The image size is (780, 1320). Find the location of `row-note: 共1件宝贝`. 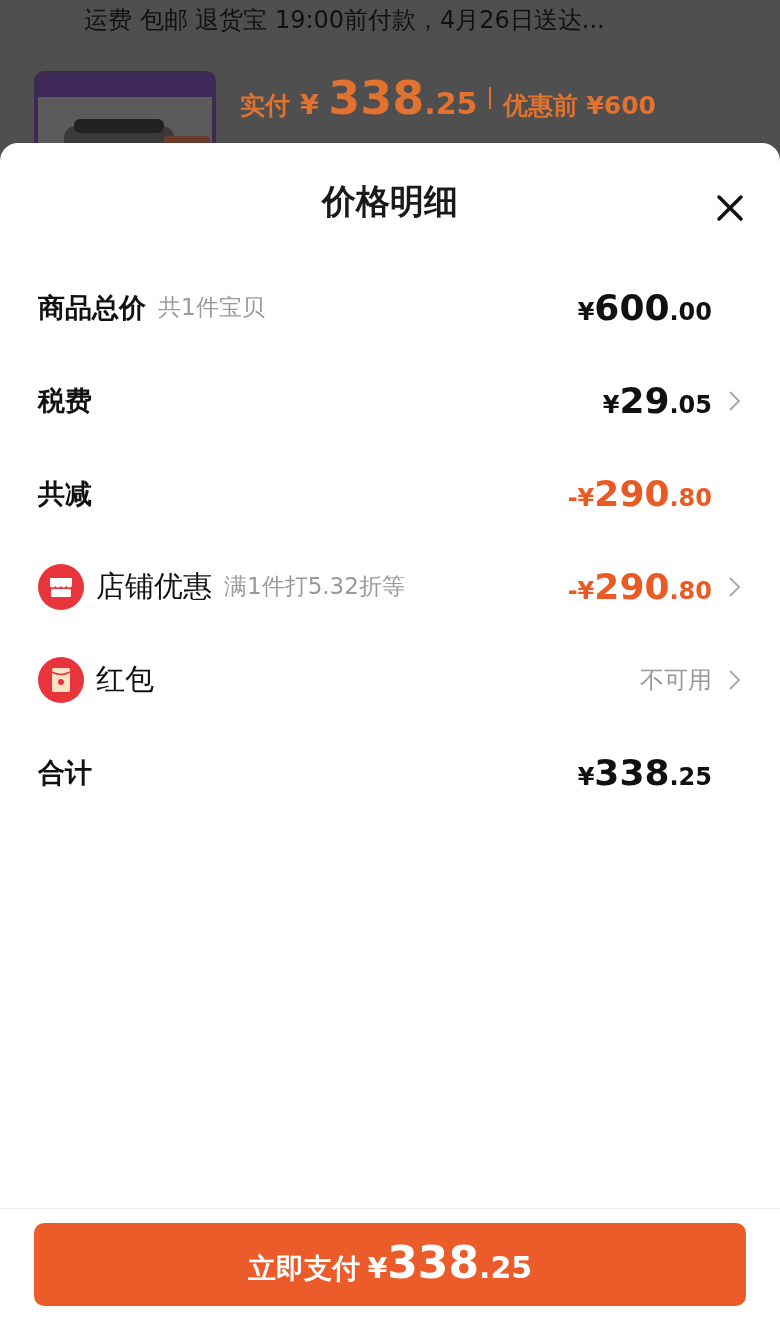

row-note: 共1件宝贝 is located at coordinates (211, 307).